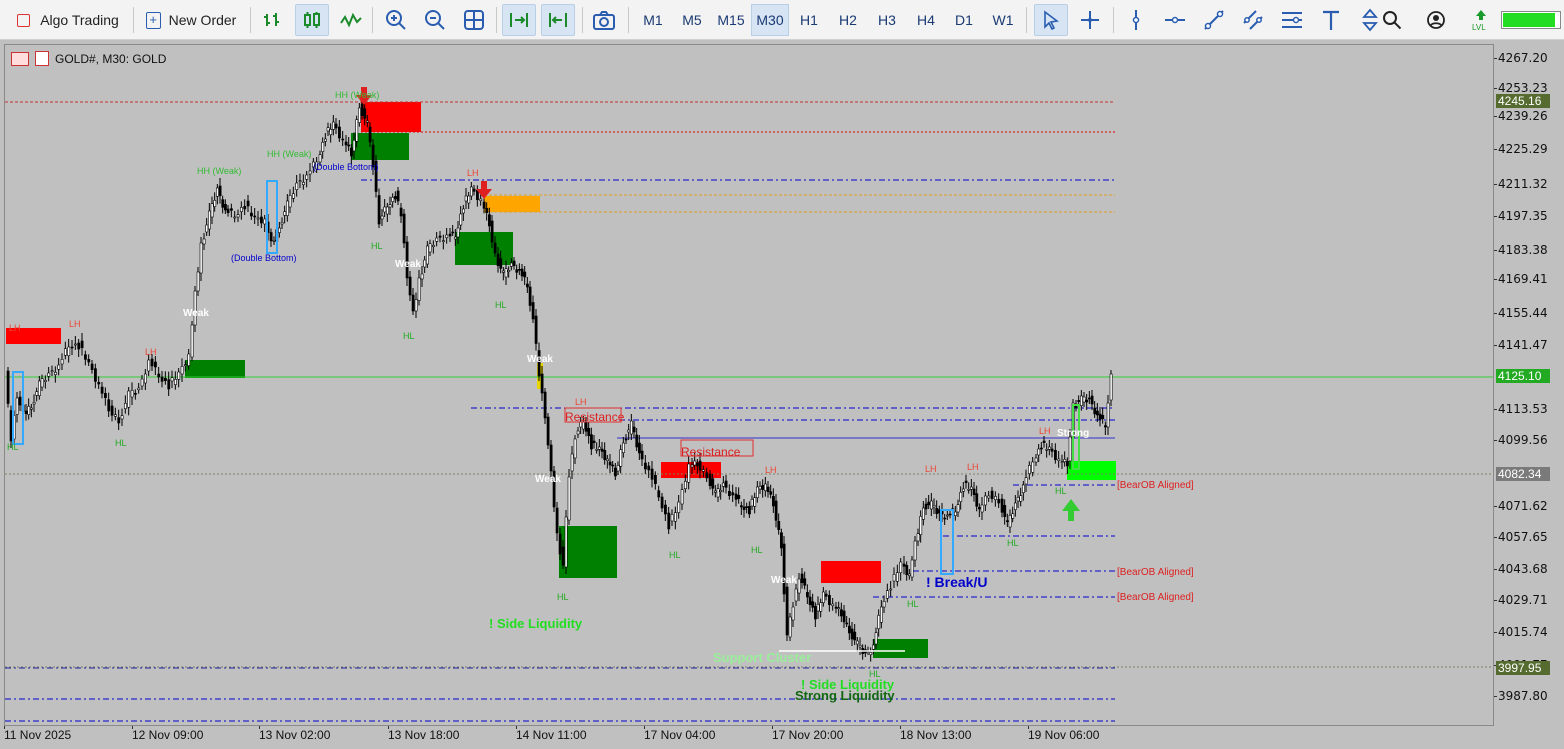 Image resolution: width=1564 pixels, height=749 pixels. Describe the element at coordinates (1253, 20) in the screenshot. I see `channel-button` at that location.